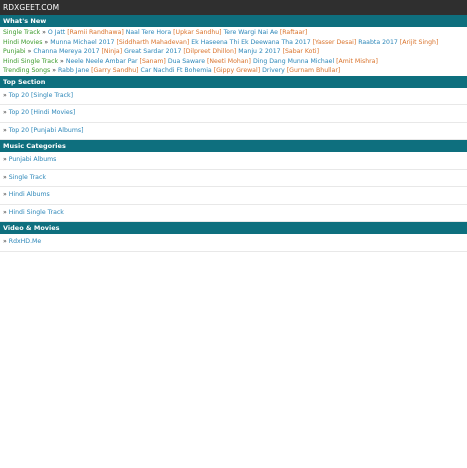 Image resolution: width=467 pixels, height=468 pixels. Describe the element at coordinates (293, 32) in the screenshot. I see `whats-new-artist: [Raftaar]` at that location.